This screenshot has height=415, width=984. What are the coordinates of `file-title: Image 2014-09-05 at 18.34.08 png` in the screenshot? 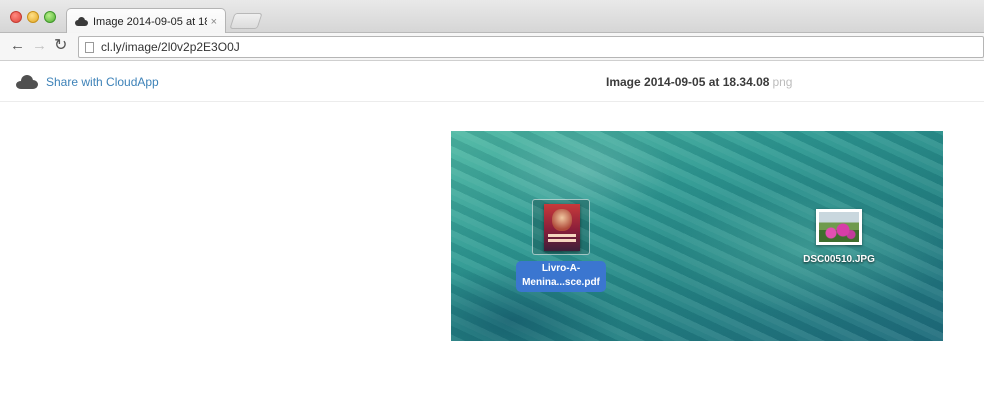 It's located at (699, 82).